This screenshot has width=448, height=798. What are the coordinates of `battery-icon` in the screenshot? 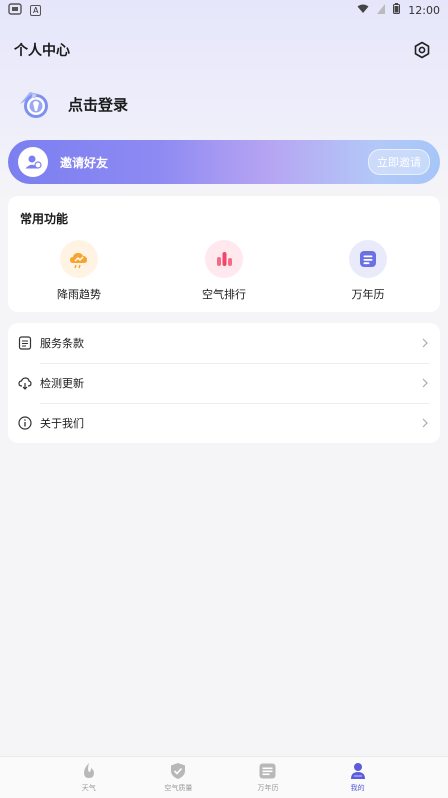 It's located at (397, 10).